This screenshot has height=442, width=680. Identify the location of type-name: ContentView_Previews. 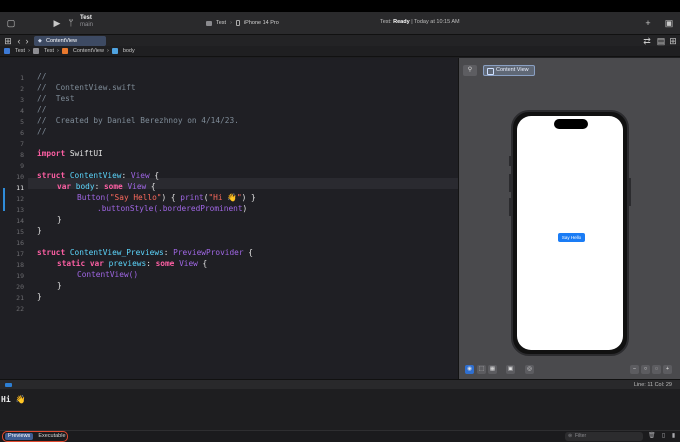
(114, 252).